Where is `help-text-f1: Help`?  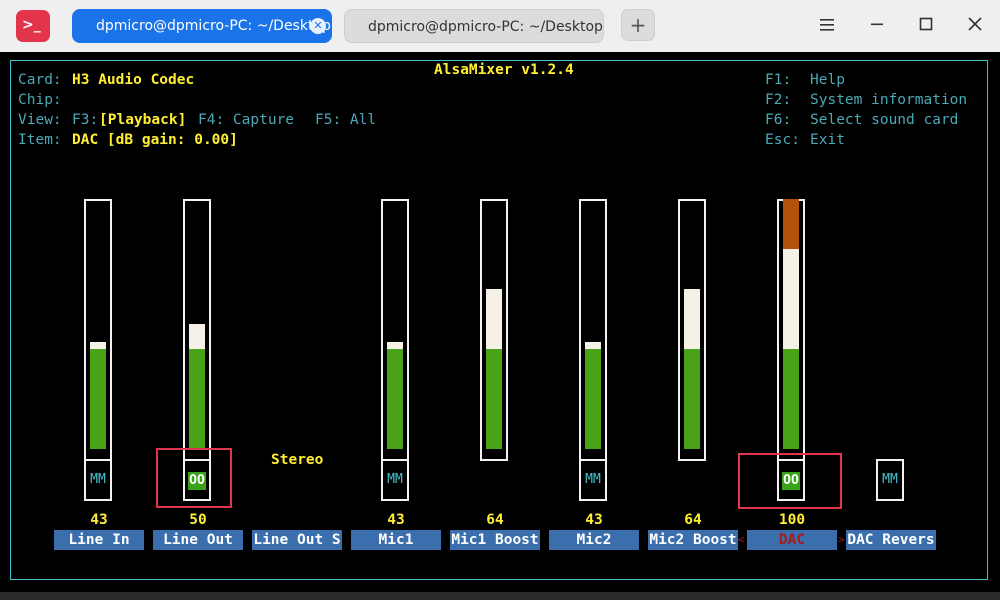
help-text-f1: Help is located at coordinates (827, 80).